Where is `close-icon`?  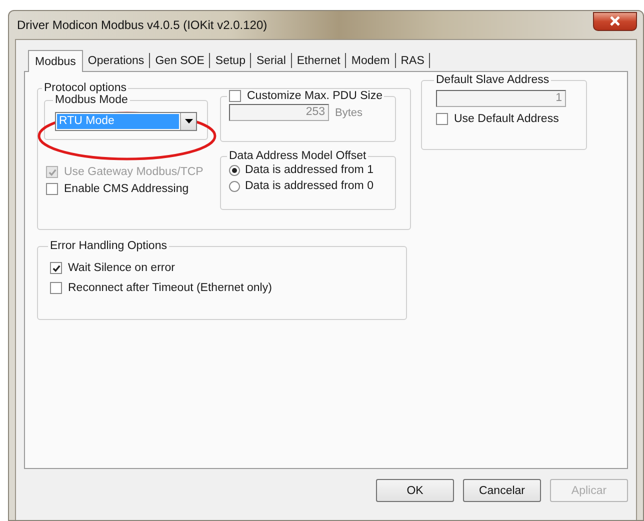 close-icon is located at coordinates (615, 21).